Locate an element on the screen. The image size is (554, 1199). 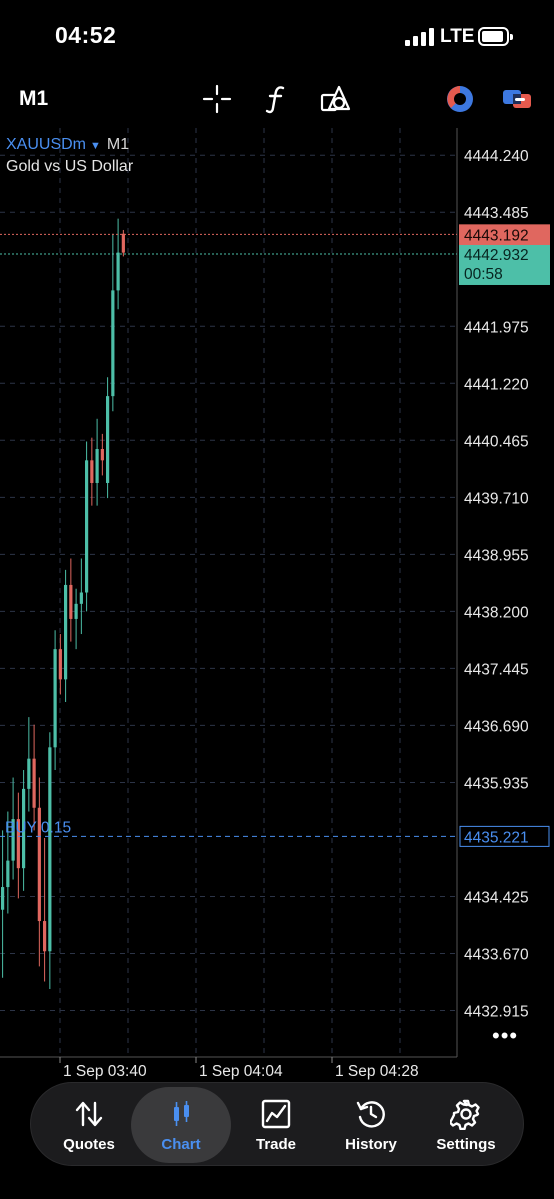
price-scale-label: 4435.935 is located at coordinates (496, 783).